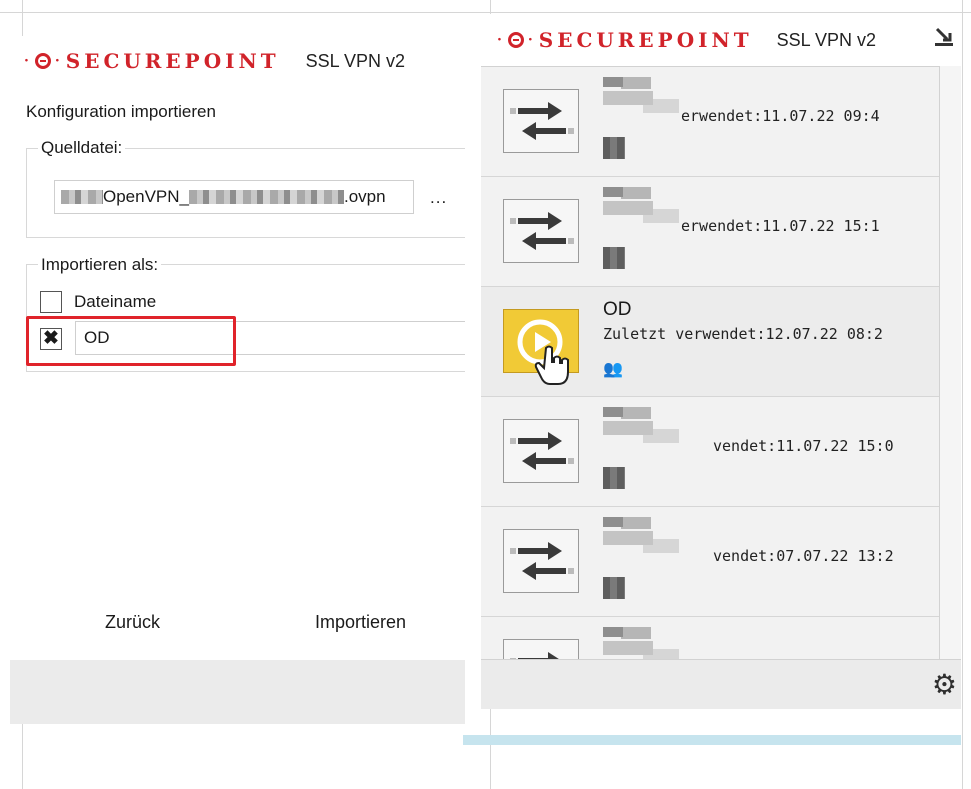 The width and height of the screenshot is (971, 789). I want to click on connection-item, so click(710, 638).